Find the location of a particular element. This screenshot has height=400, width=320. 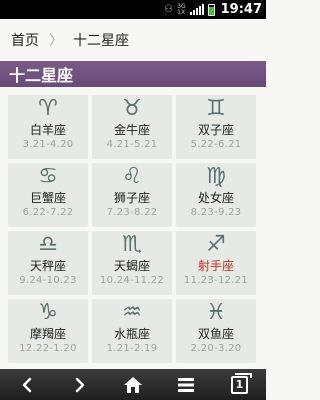

tabs-icon: 1 is located at coordinates (241, 383).